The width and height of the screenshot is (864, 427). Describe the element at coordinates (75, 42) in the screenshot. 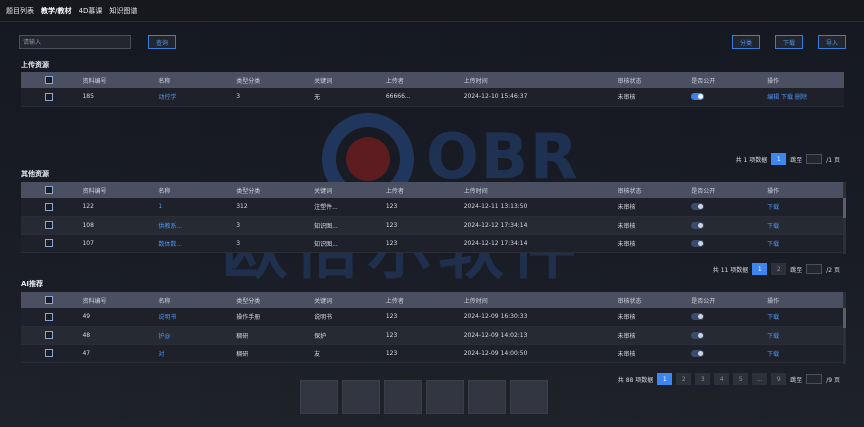

I see `search-input` at that location.